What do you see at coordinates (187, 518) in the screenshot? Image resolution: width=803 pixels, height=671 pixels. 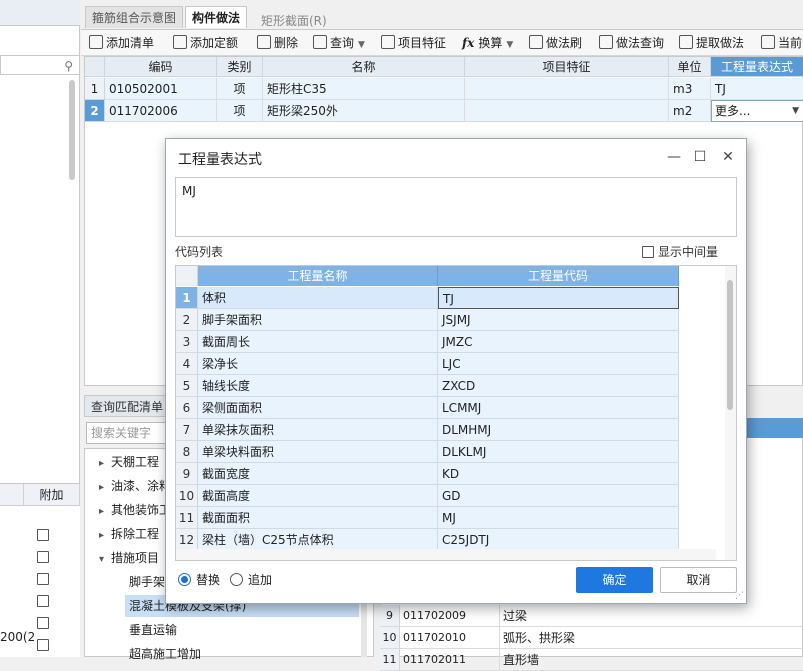 I see `code-row-number: 11` at bounding box center [187, 518].